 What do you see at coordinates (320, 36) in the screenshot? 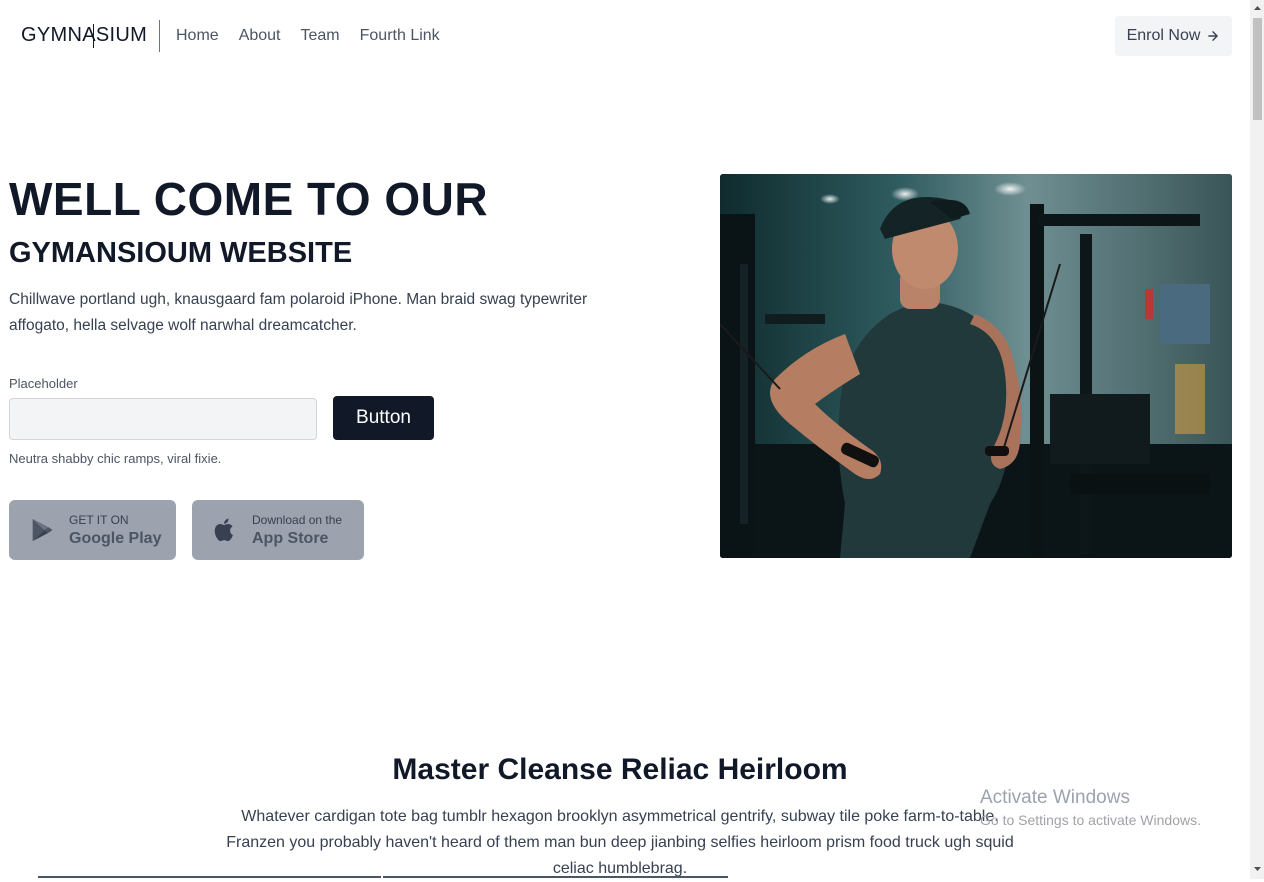
I see `nav-link-team: Team` at bounding box center [320, 36].